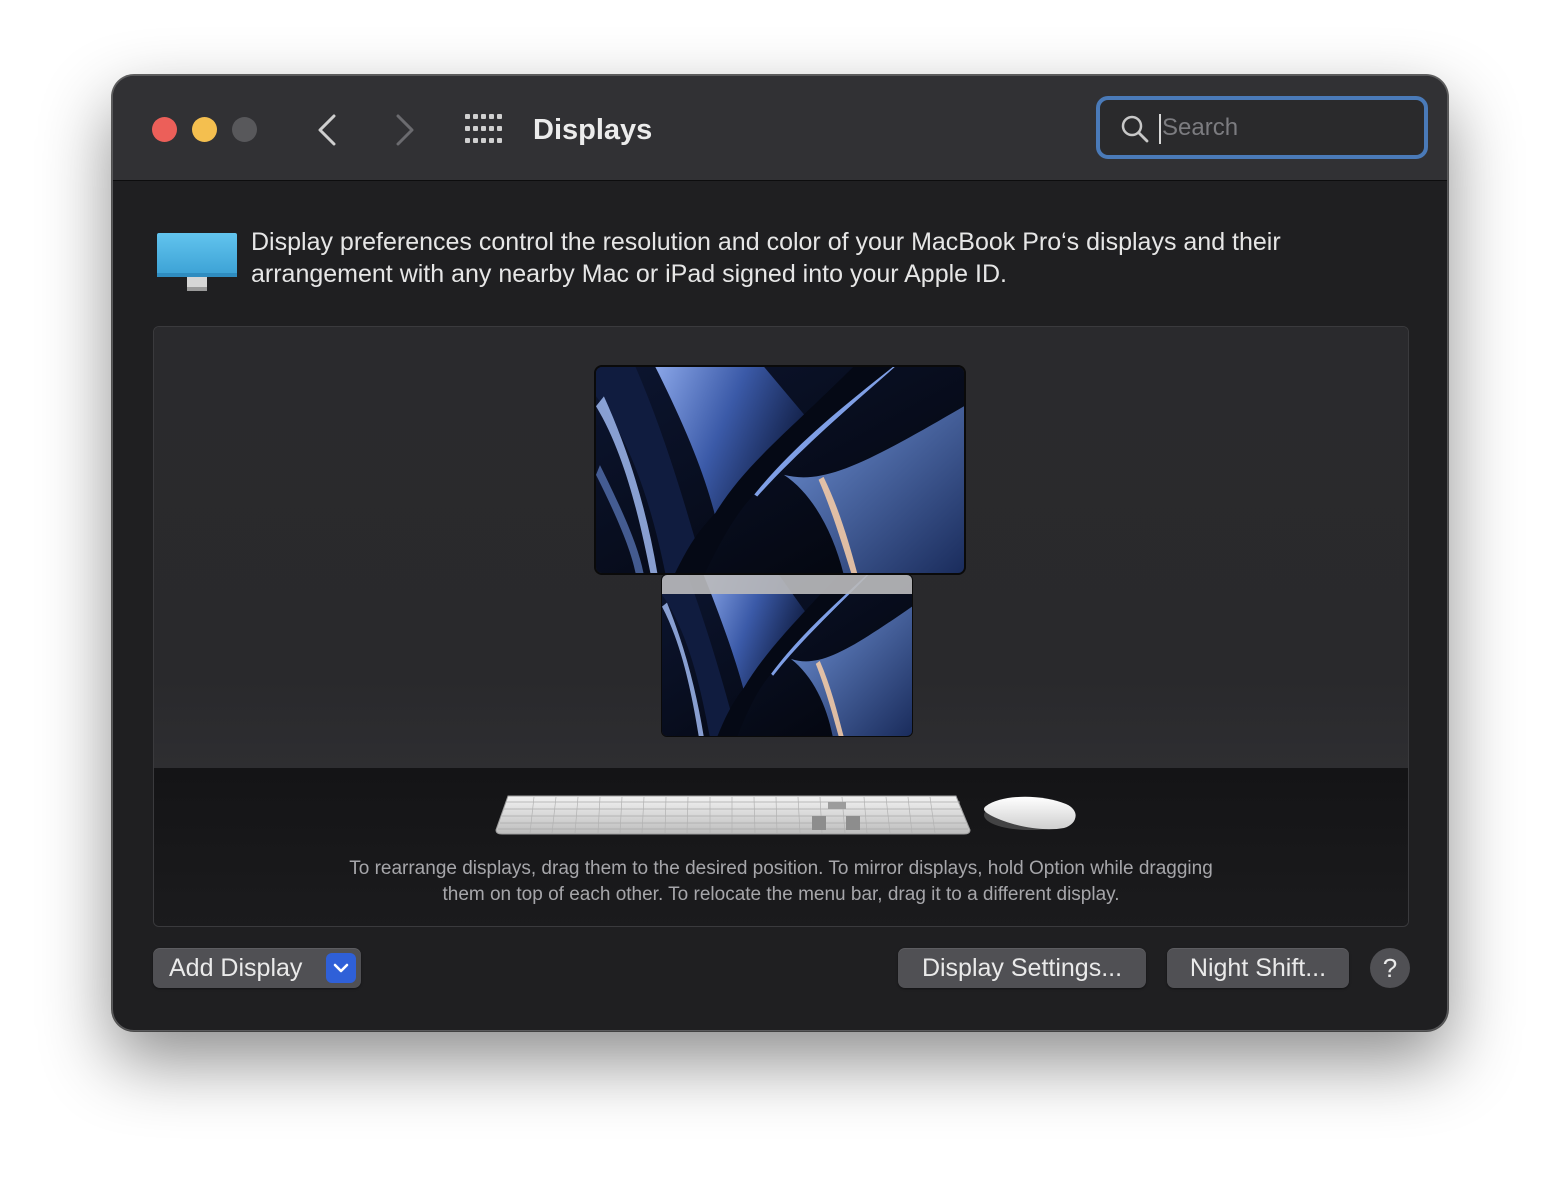 This screenshot has height=1180, width=1560. I want to click on search-input, so click(1282, 128).